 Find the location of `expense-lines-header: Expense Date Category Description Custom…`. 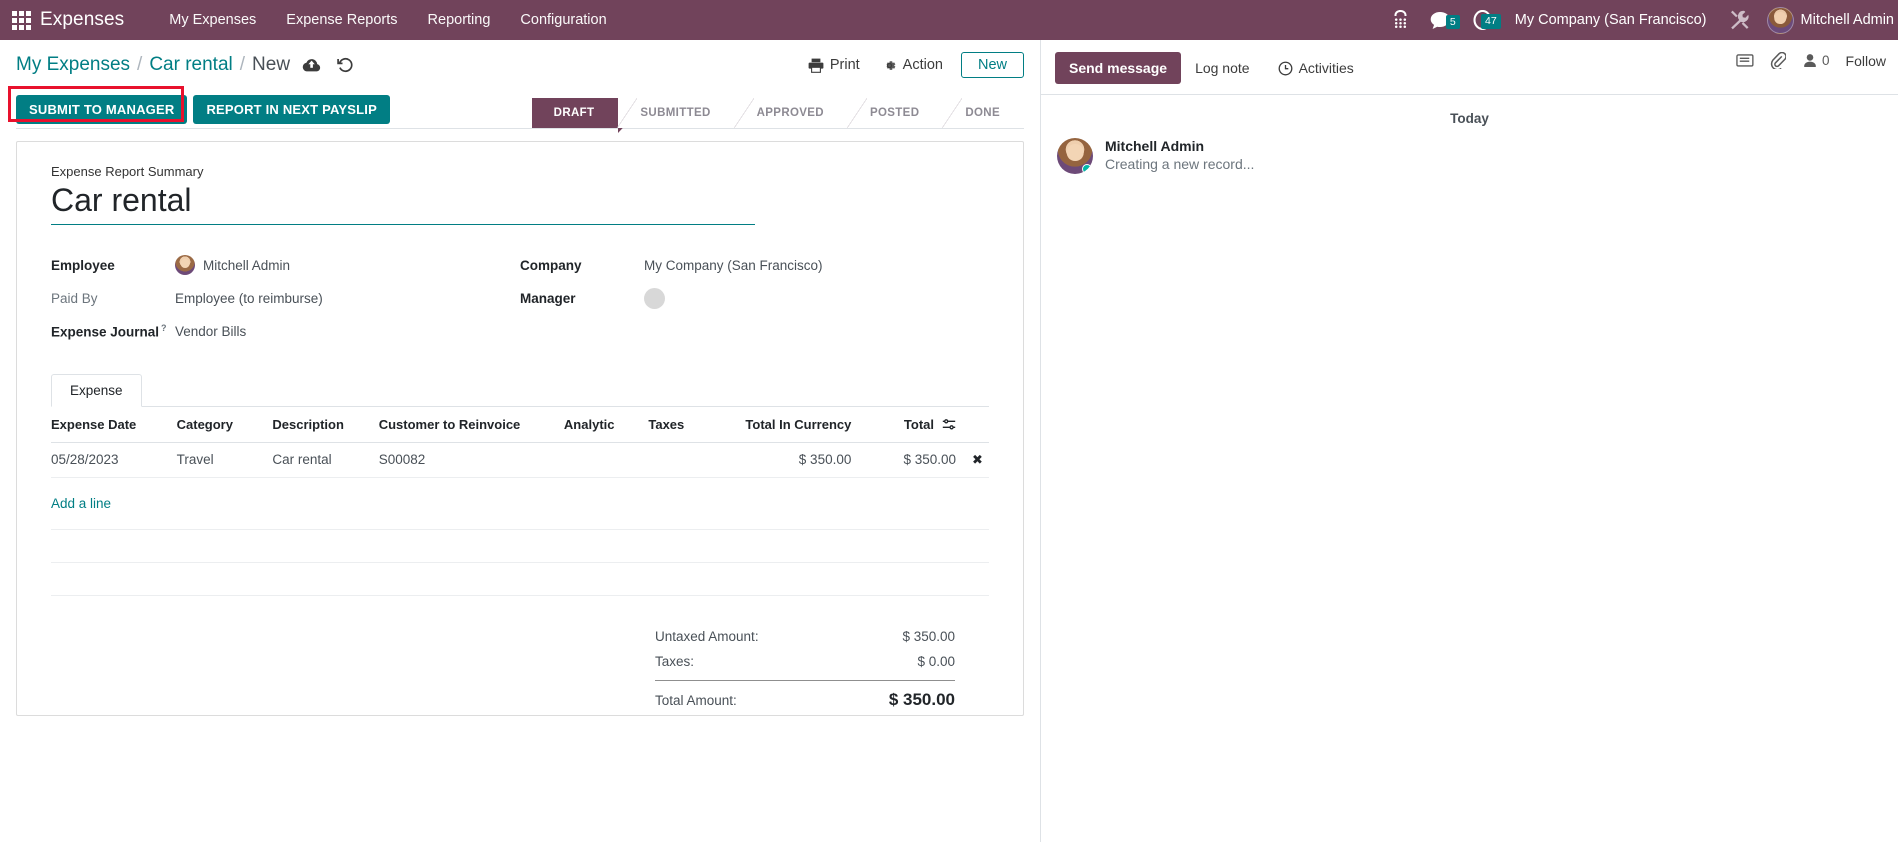

expense-lines-header: Expense Date Category Description Custom… is located at coordinates (520, 424).